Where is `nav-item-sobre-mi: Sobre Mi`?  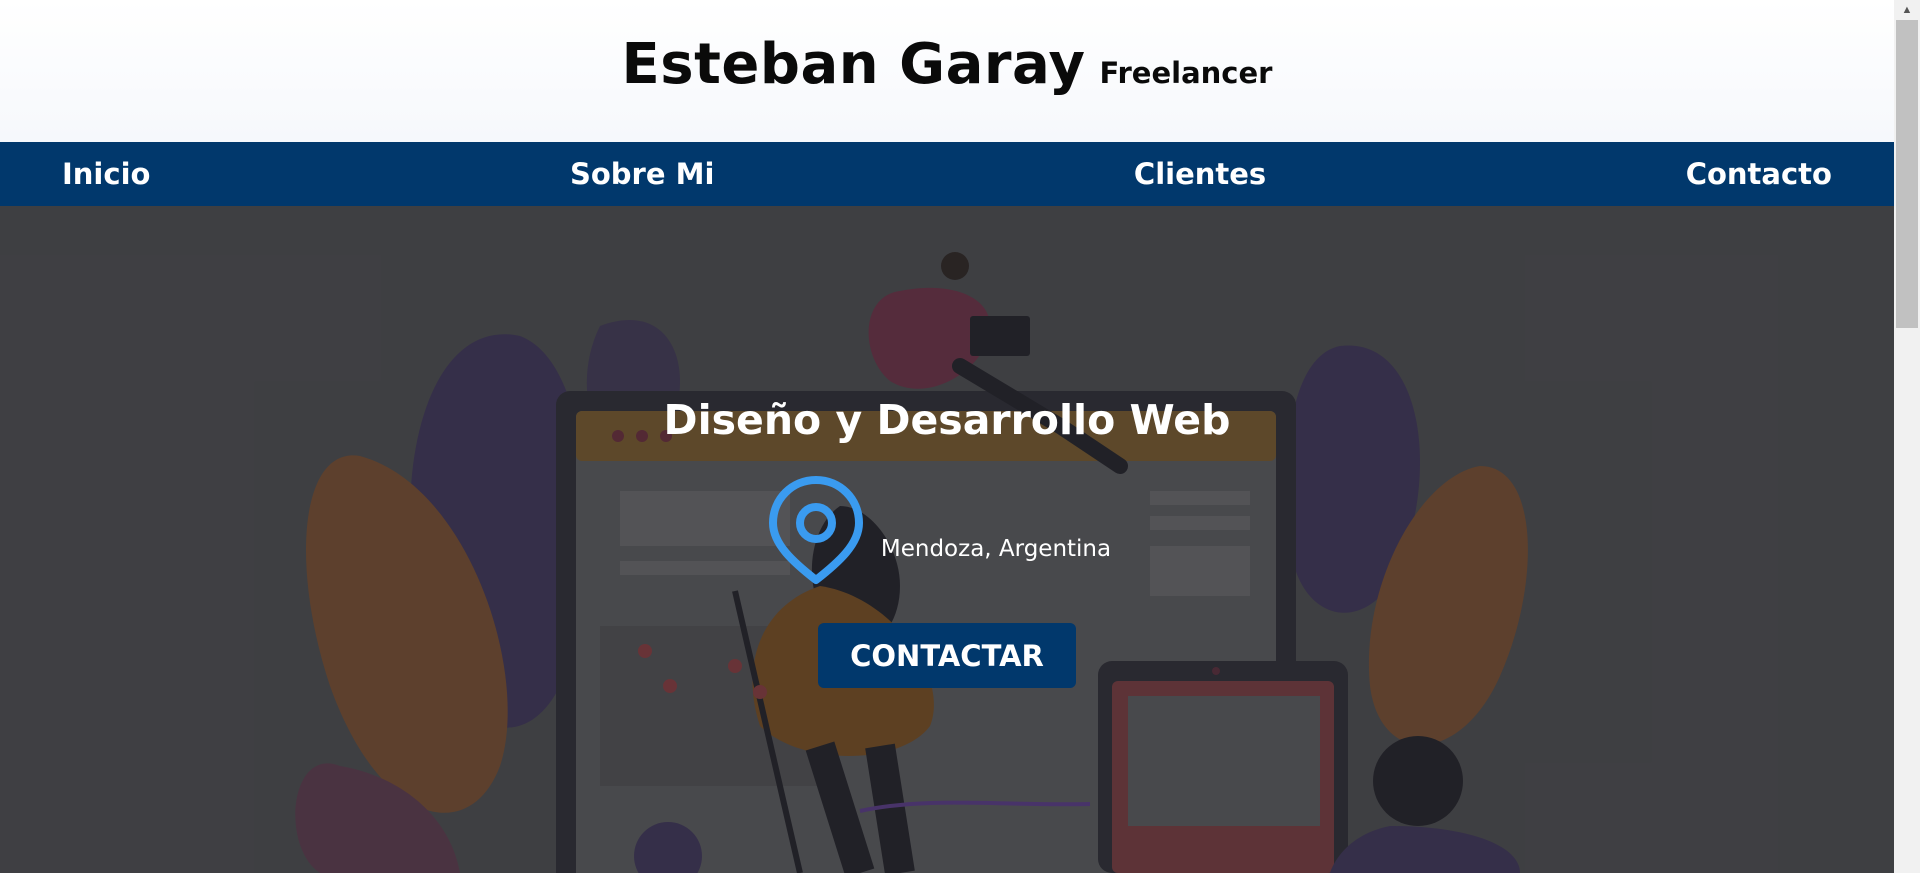
nav-item-sobre-mi: Sobre Mi is located at coordinates (642, 174).